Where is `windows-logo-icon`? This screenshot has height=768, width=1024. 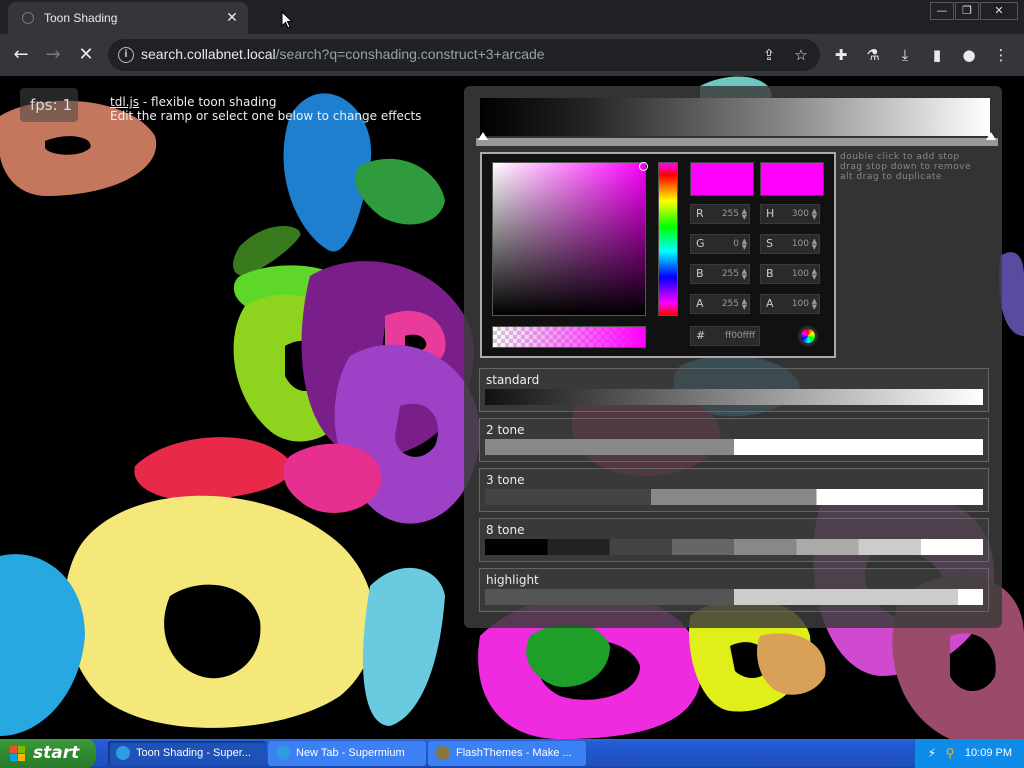 windows-logo-icon is located at coordinates (17, 753).